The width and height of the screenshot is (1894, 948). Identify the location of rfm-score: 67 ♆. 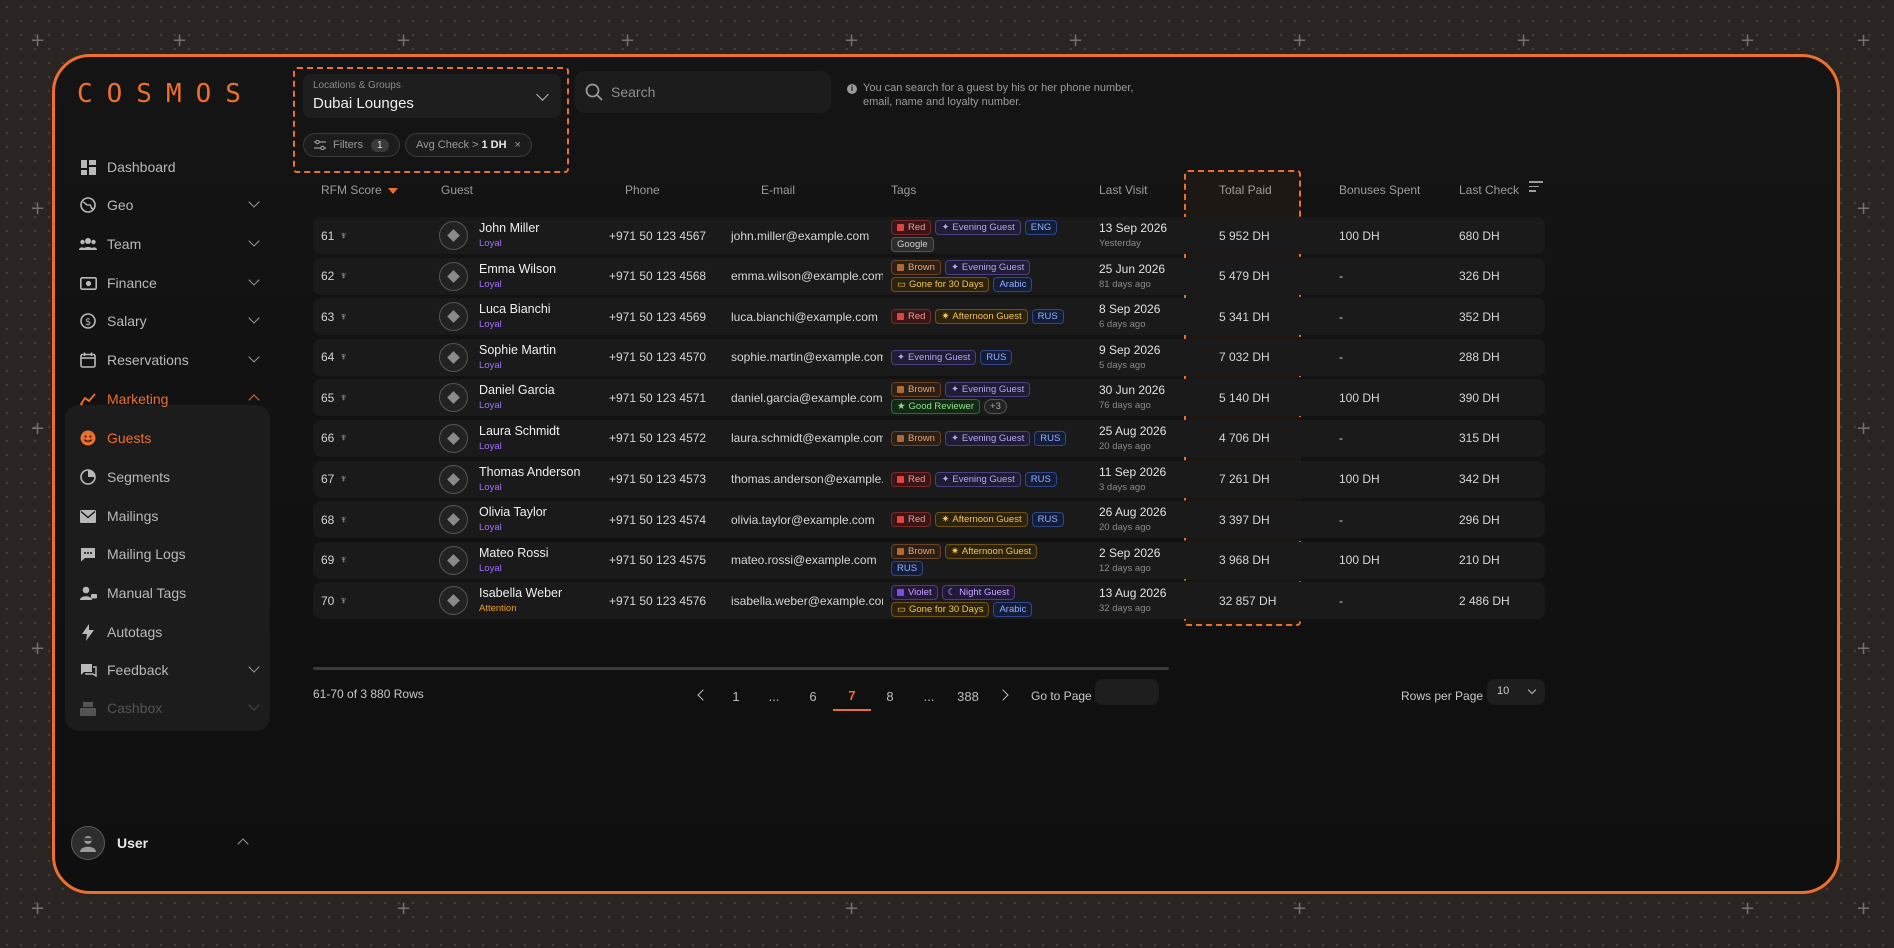
(334, 479).